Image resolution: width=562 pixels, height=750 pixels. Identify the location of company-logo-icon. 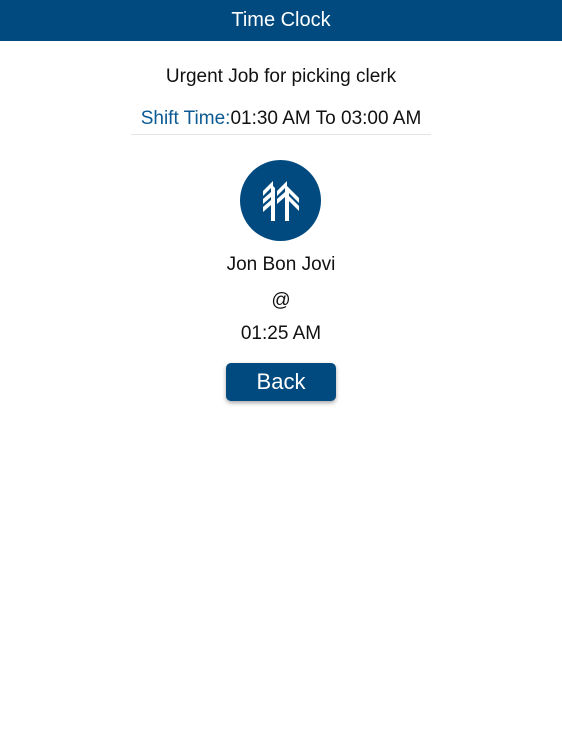
(280, 200).